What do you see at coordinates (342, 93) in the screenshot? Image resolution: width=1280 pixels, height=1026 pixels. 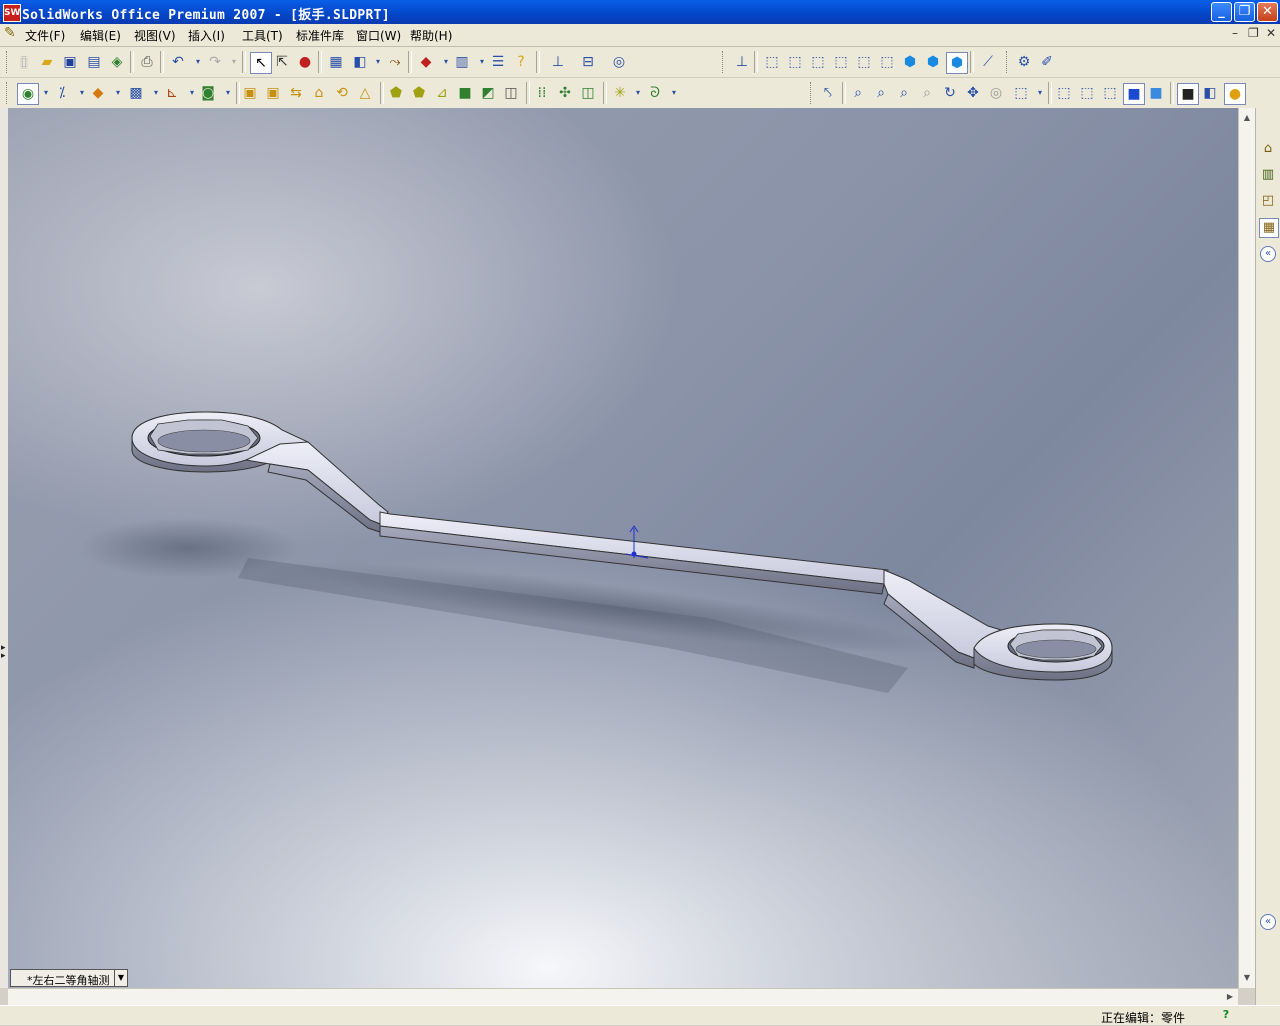 I see `extruded-cut-icon: ⟲` at bounding box center [342, 93].